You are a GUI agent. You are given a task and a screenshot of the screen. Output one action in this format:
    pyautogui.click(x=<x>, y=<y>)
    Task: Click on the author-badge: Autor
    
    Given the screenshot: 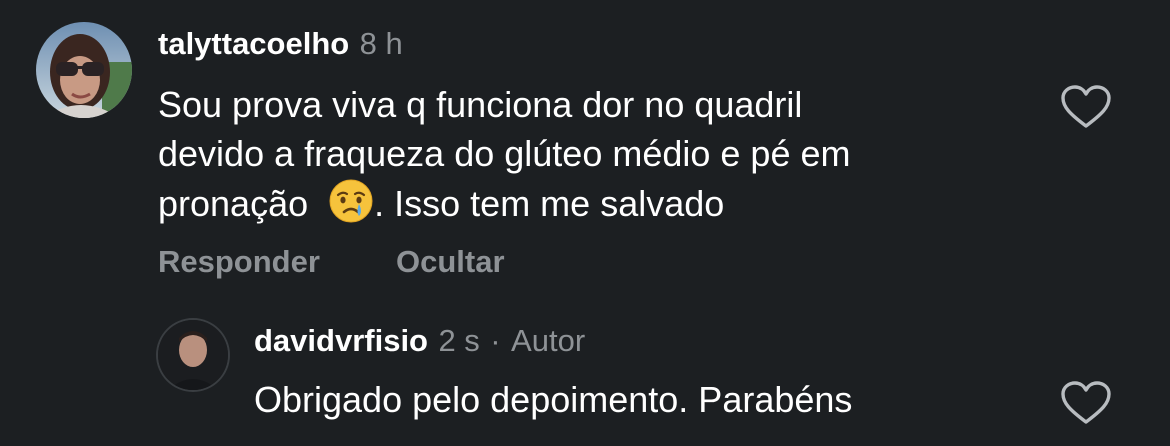 What is the action you would take?
    pyautogui.click(x=548, y=340)
    